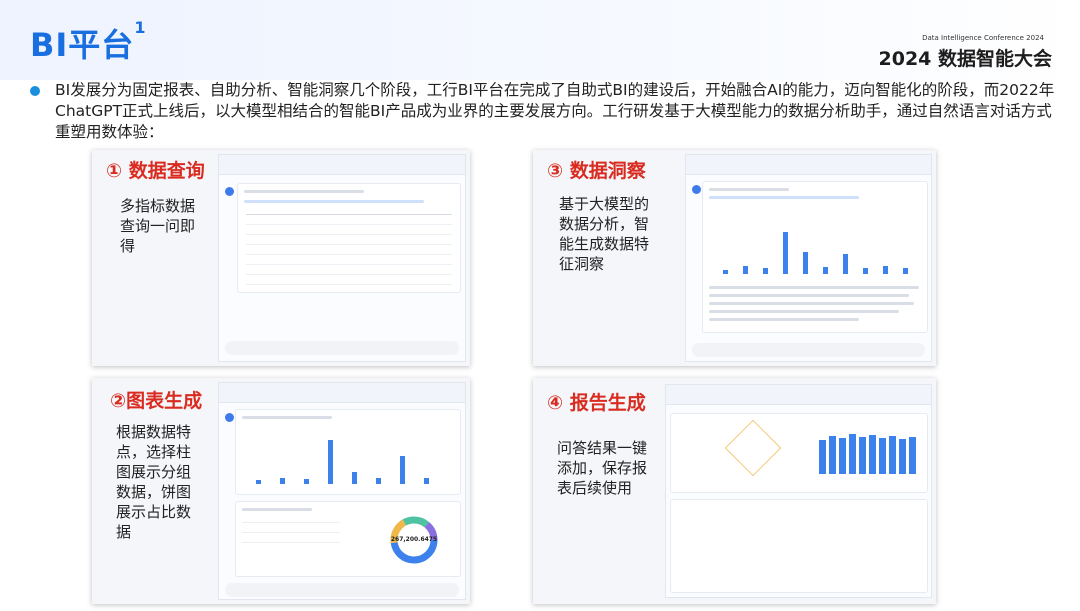 This screenshot has width=1080, height=611. I want to click on conference-name: 2024 数据智能大会, so click(965, 59).